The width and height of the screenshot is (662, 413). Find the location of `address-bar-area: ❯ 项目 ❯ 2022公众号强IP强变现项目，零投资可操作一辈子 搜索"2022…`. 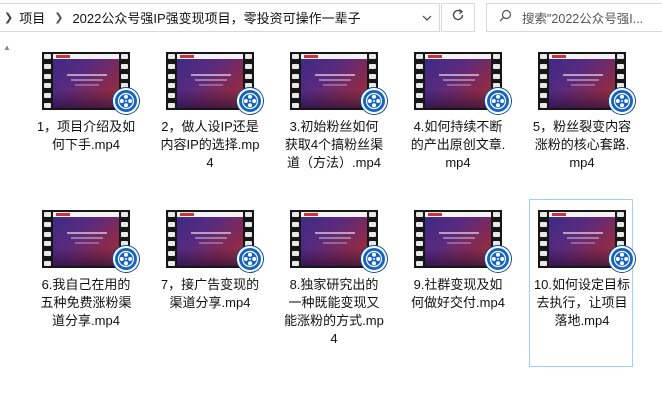

address-bar-area: ❯ 项目 ❯ 2022公众号强IP强变现项目，零投资可操作一辈子 搜索"2022… is located at coordinates (331, 18).